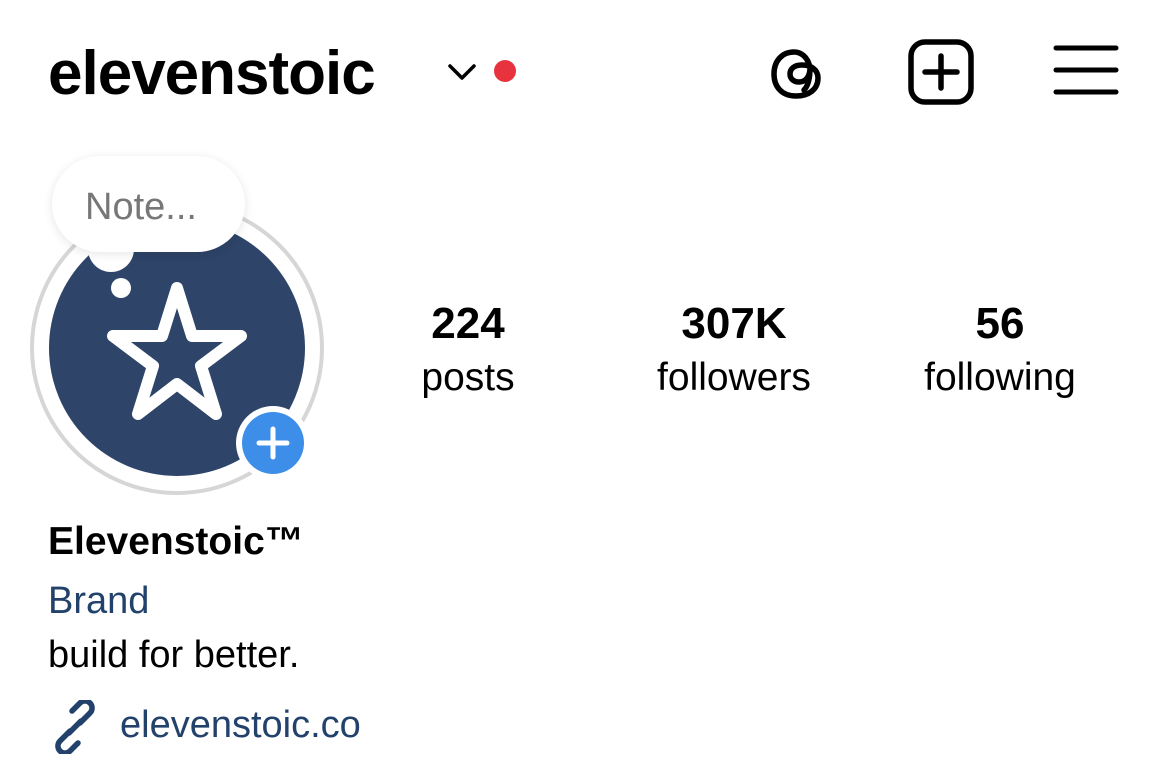  What do you see at coordinates (121, 288) in the screenshot?
I see `note-bubble-tail-small` at bounding box center [121, 288].